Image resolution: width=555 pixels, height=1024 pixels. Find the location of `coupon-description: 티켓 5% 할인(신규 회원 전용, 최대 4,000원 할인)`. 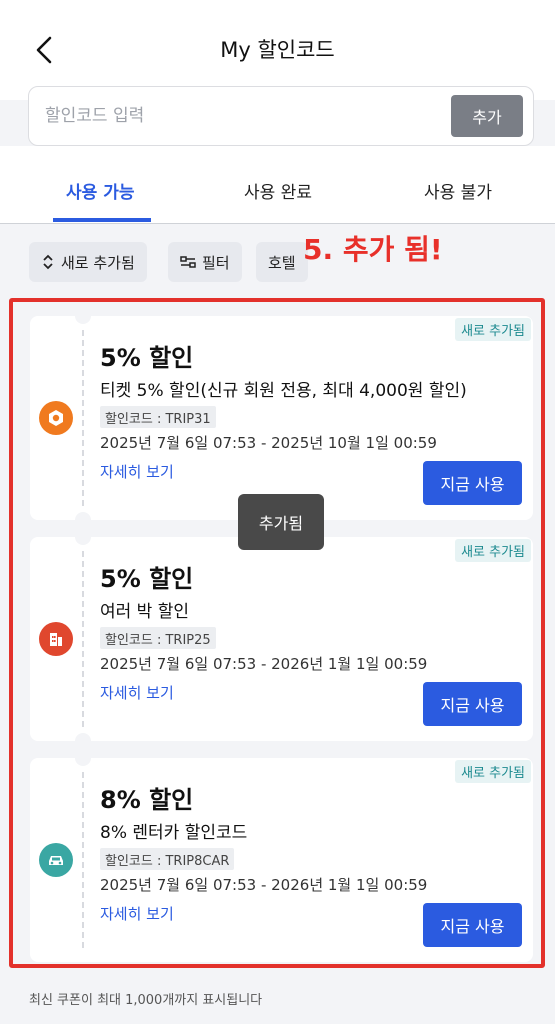

coupon-description: 티켓 5% 할인(신규 회원 전용, 최대 4,000원 할인) is located at coordinates (283, 391).